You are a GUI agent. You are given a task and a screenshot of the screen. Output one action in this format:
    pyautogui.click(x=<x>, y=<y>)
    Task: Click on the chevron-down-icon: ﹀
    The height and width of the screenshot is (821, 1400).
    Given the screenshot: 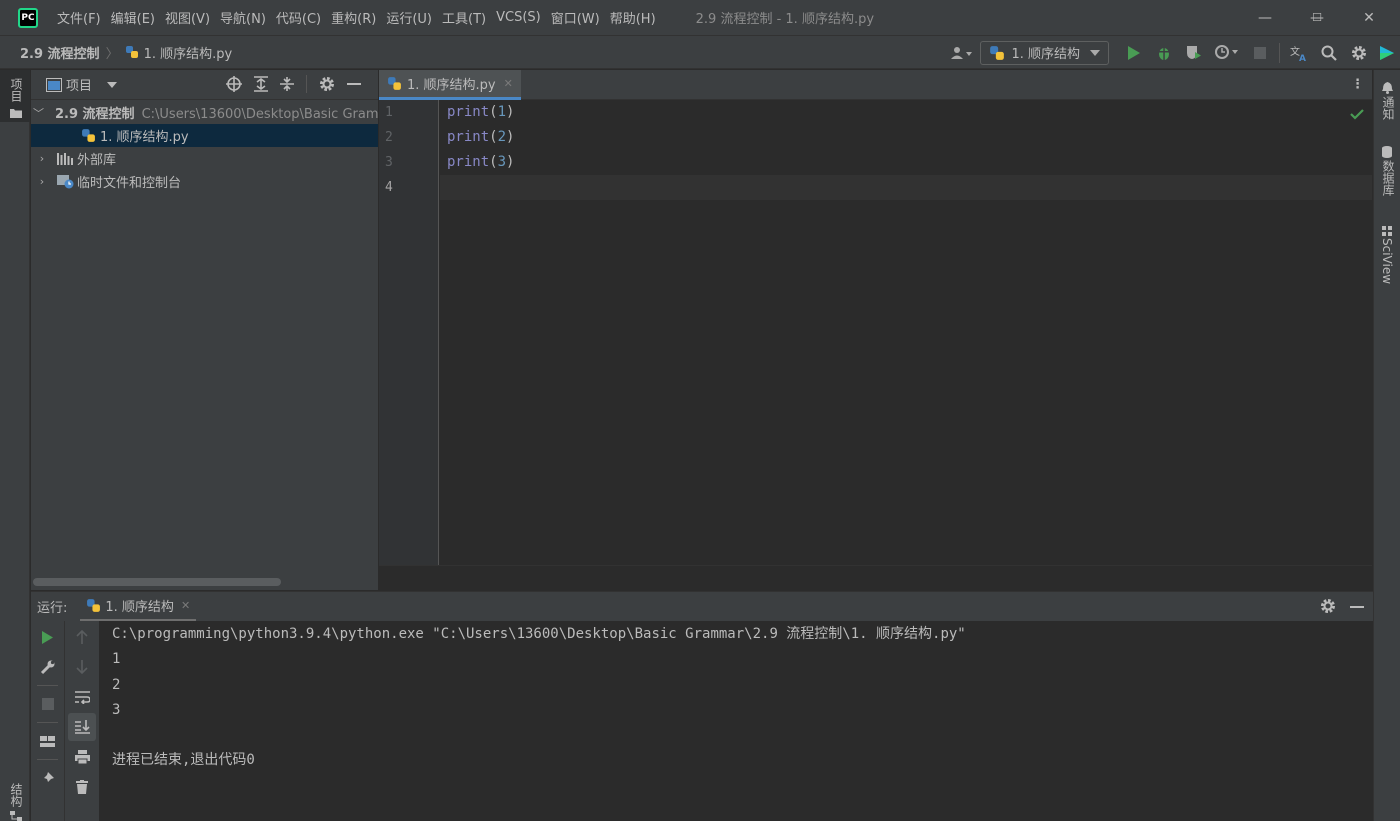 What is the action you would take?
    pyautogui.click(x=38, y=113)
    